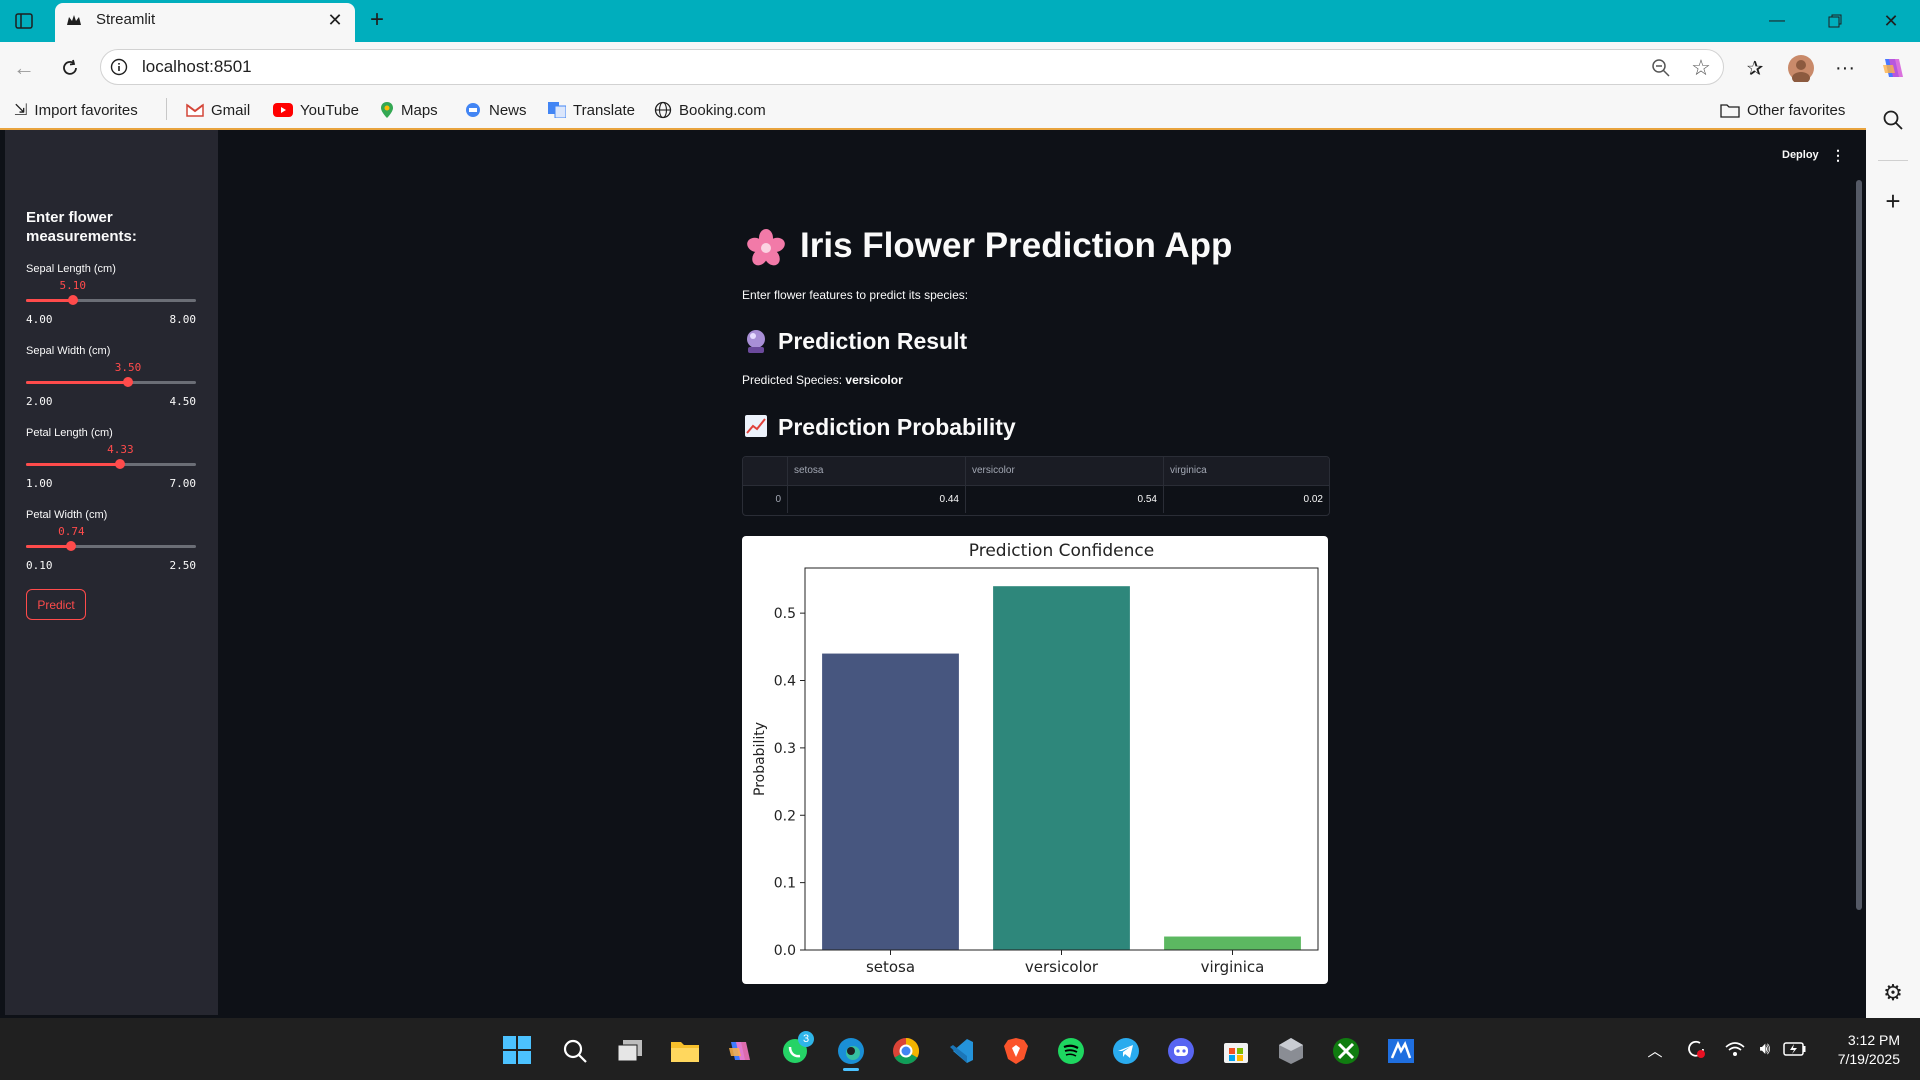 The width and height of the screenshot is (1920, 1080). I want to click on fav-import-favorites: ⇲ Import favorites, so click(76, 110).